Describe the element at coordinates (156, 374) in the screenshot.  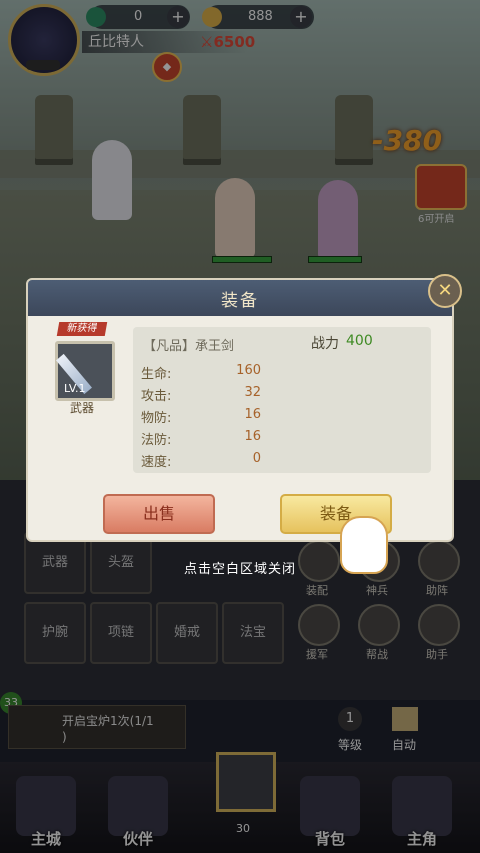
I see `stat-label: 生命:` at that location.